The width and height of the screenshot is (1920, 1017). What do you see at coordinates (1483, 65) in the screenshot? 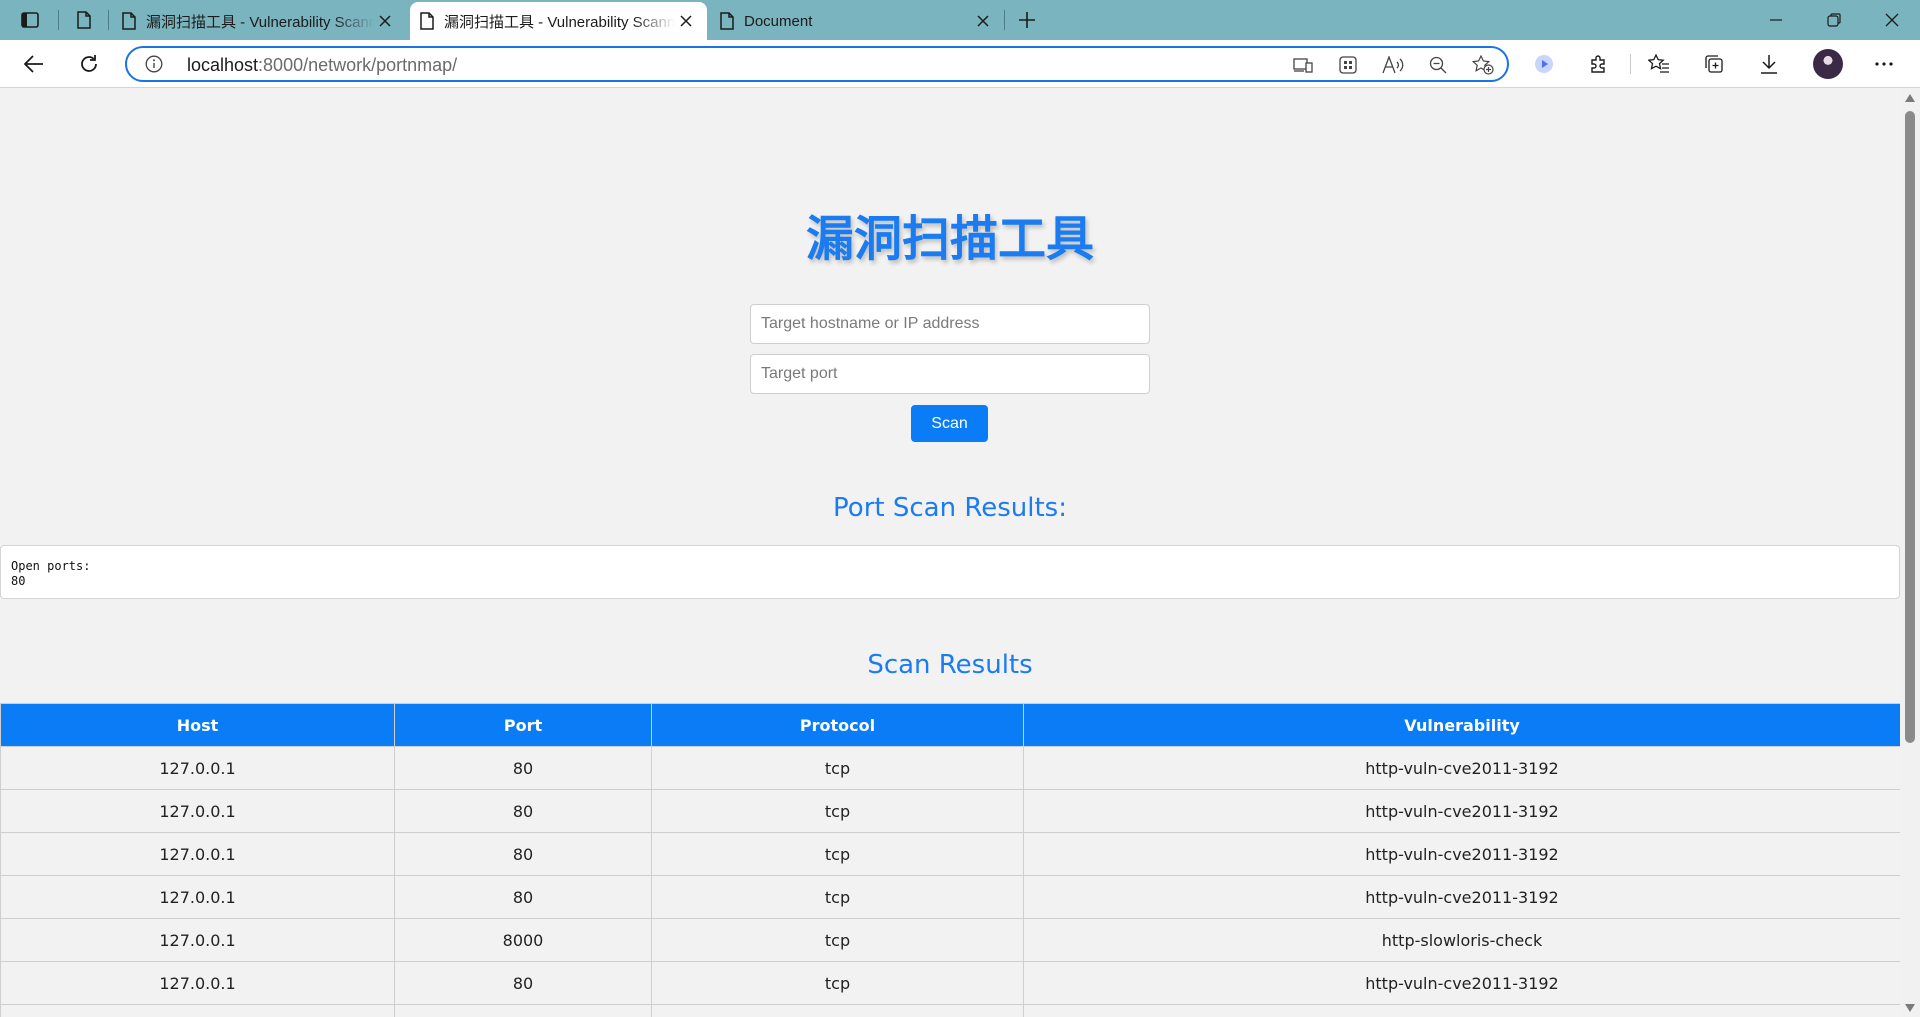
I see `add-favorite-icon` at bounding box center [1483, 65].